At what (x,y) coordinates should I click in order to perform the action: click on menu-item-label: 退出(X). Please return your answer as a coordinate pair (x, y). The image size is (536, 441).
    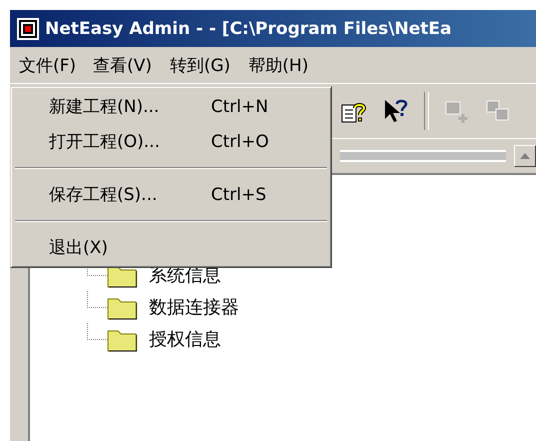
    Looking at the image, I should click on (79, 248).